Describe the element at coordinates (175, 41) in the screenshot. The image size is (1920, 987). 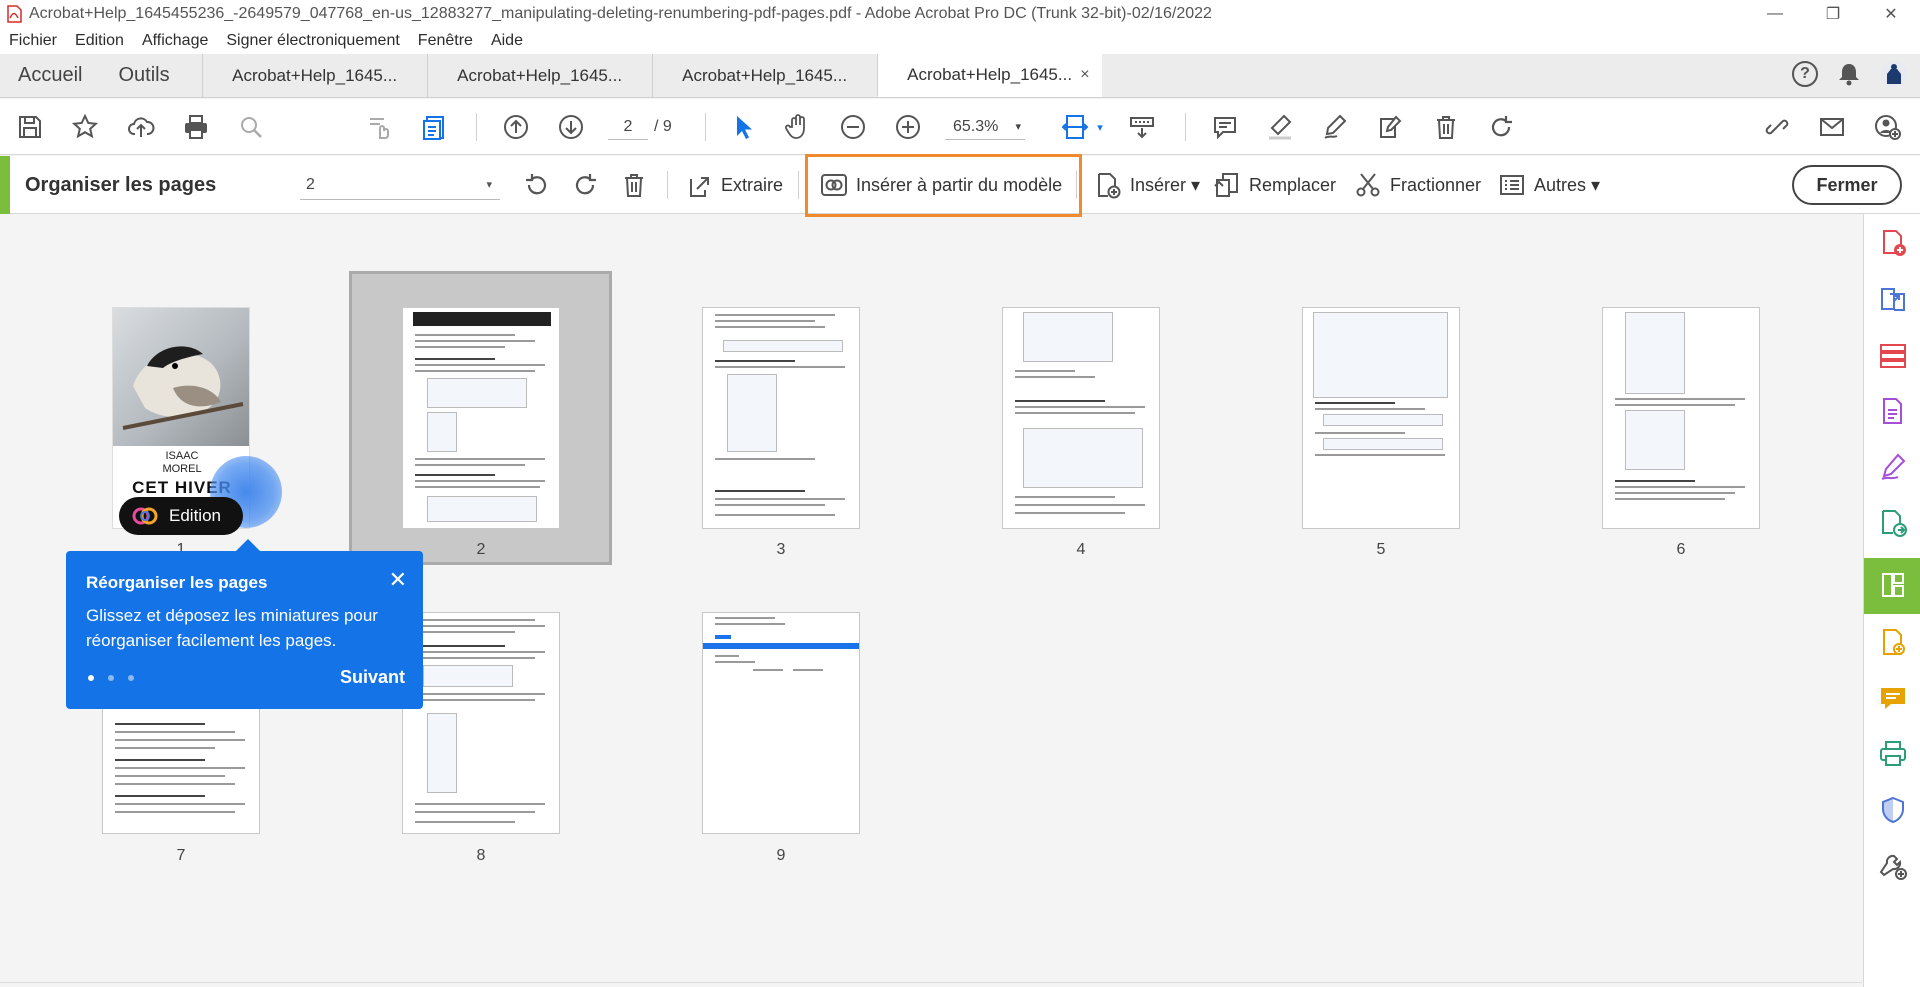
I see `menu-affichage: Affichage` at that location.